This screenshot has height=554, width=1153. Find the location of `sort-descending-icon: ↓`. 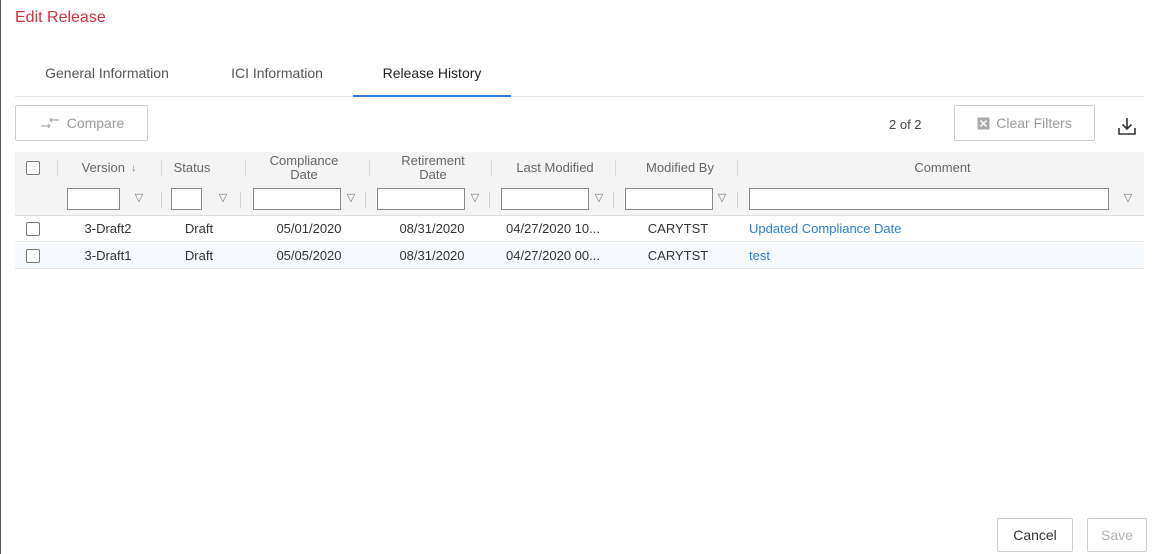

sort-descending-icon: ↓ is located at coordinates (133, 168).